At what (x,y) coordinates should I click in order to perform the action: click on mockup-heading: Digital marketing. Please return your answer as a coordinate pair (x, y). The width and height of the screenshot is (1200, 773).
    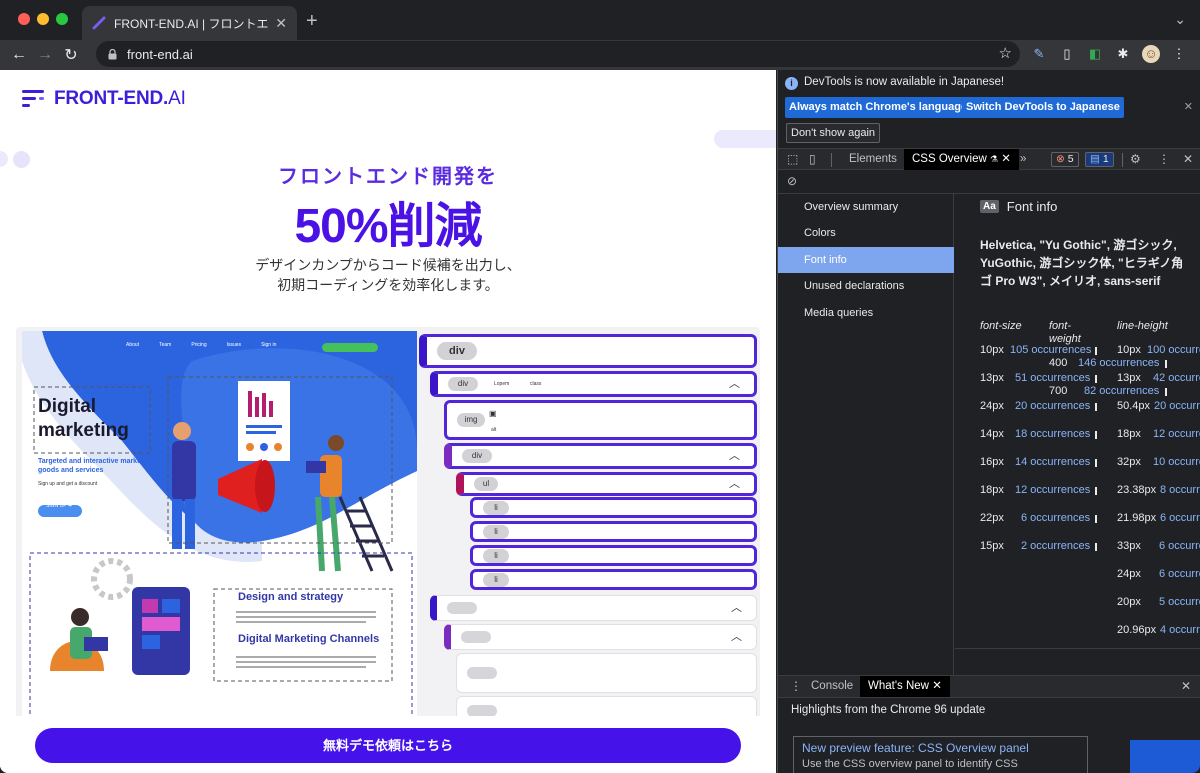
    Looking at the image, I should click on (83, 419).